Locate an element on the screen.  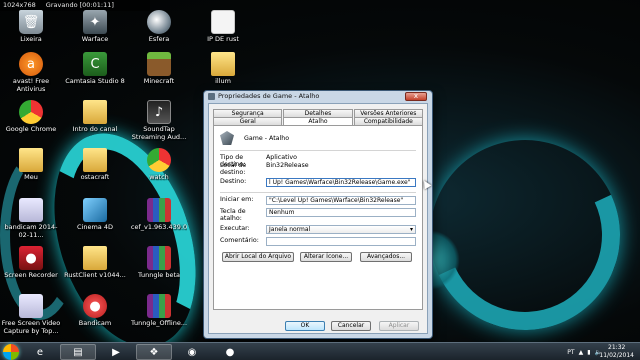
desktop-icon-intro-do-canal: Intro do canal is located at coordinates (95, 123).